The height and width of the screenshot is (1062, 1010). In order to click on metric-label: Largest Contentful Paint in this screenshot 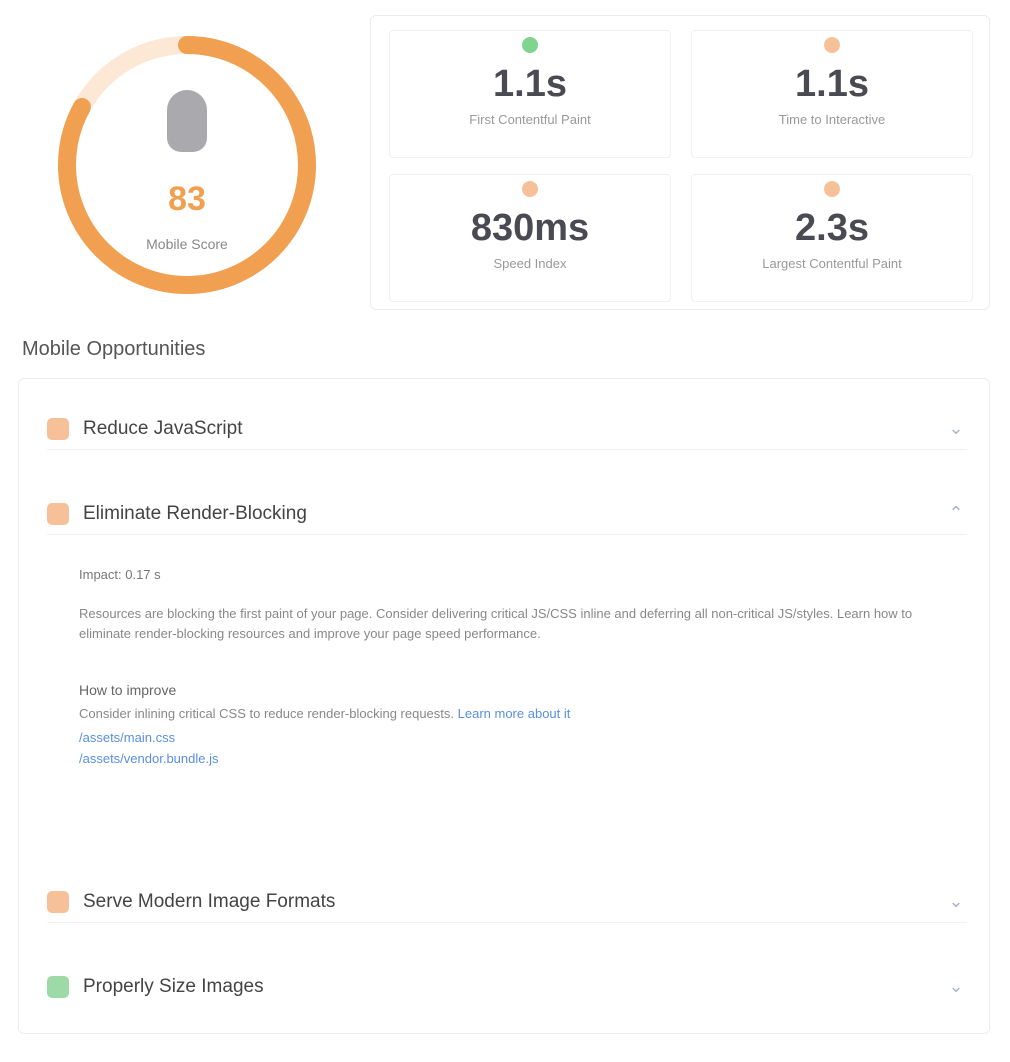, I will do `click(832, 263)`.